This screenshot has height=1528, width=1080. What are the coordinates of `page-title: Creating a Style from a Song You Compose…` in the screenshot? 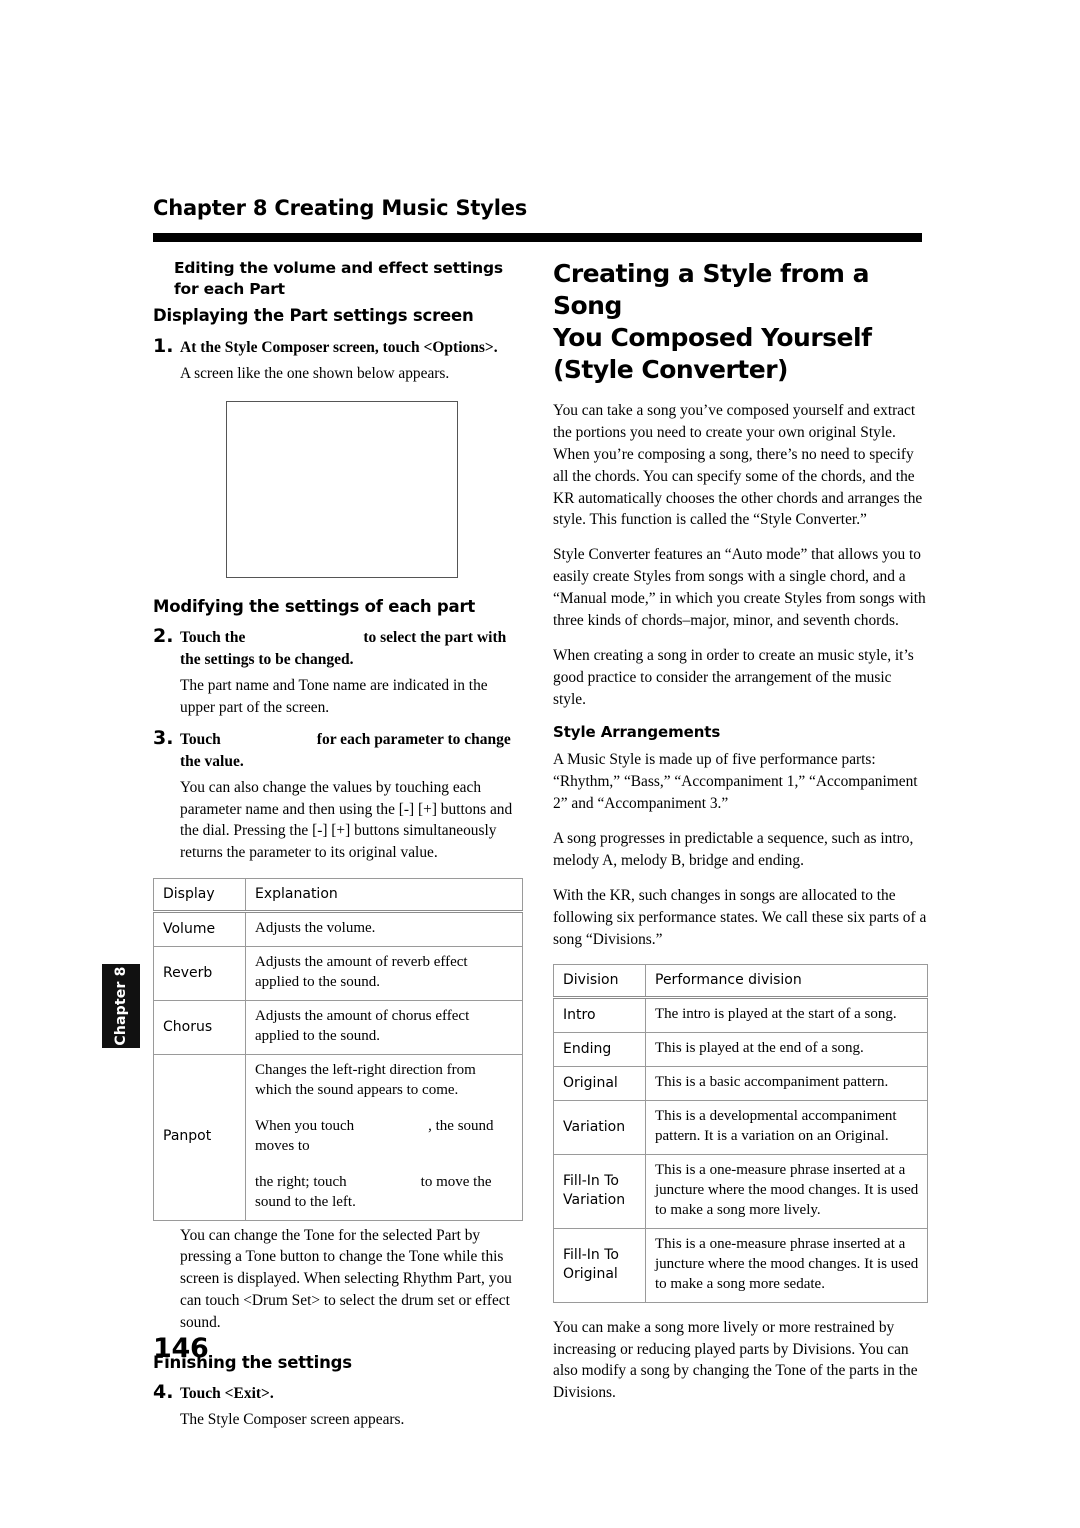 It's located at (740, 322).